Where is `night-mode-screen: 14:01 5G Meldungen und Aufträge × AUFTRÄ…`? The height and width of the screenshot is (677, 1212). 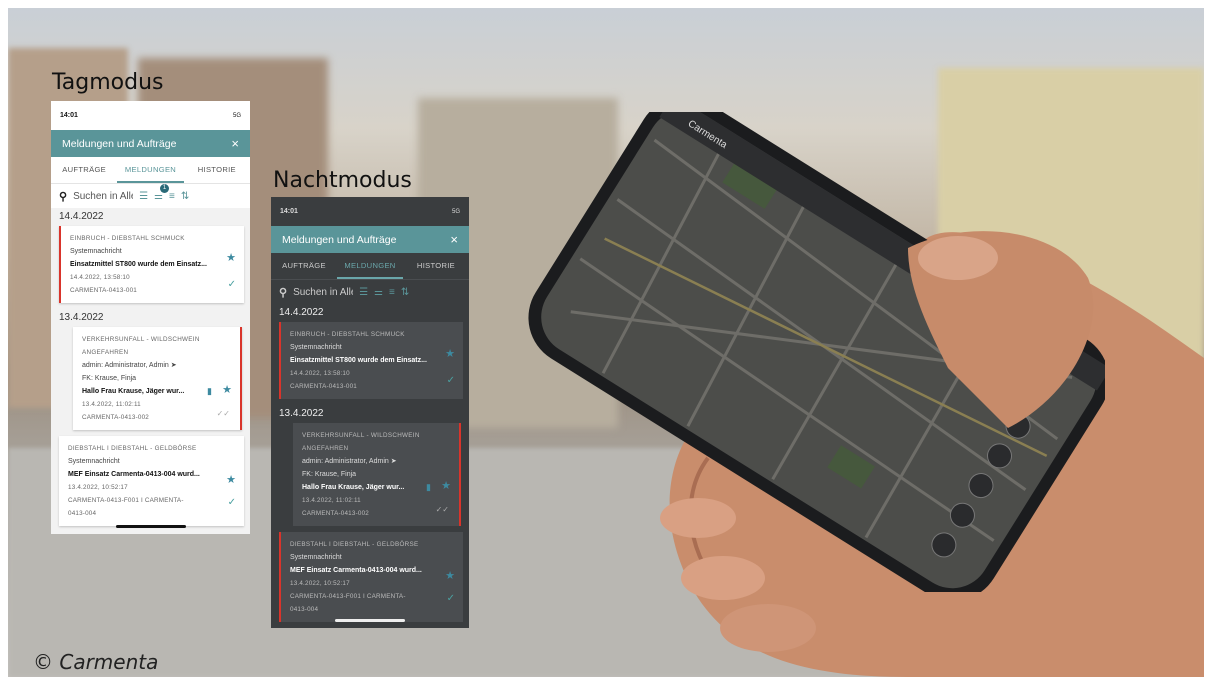 night-mode-screen: 14:01 5G Meldungen und Aufträge × AUFTRÄ… is located at coordinates (370, 412).